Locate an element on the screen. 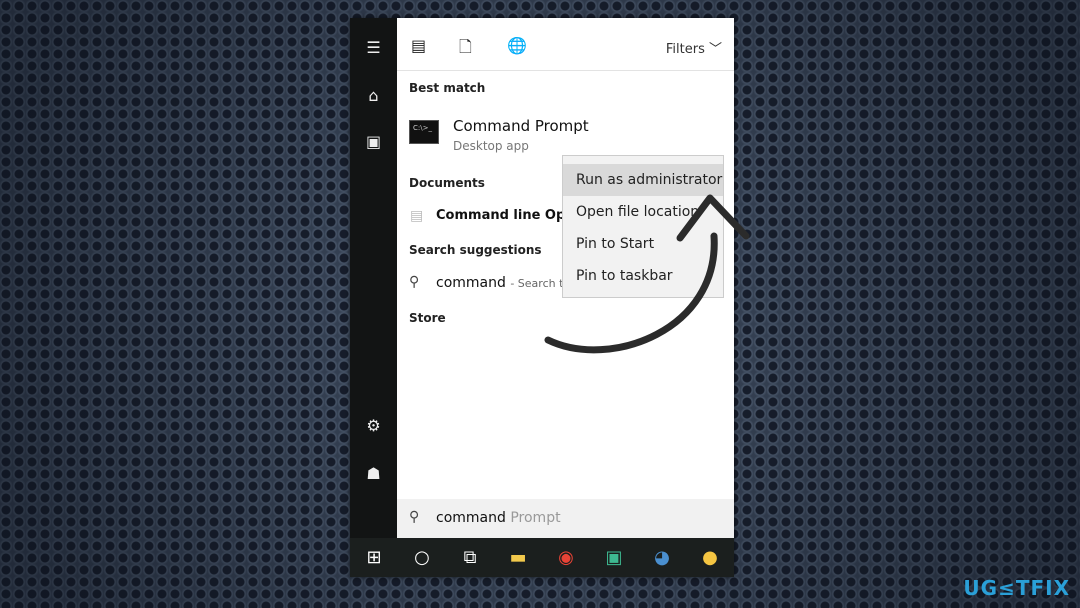  watermark-logo: UG≤TFIX is located at coordinates (1016, 588).